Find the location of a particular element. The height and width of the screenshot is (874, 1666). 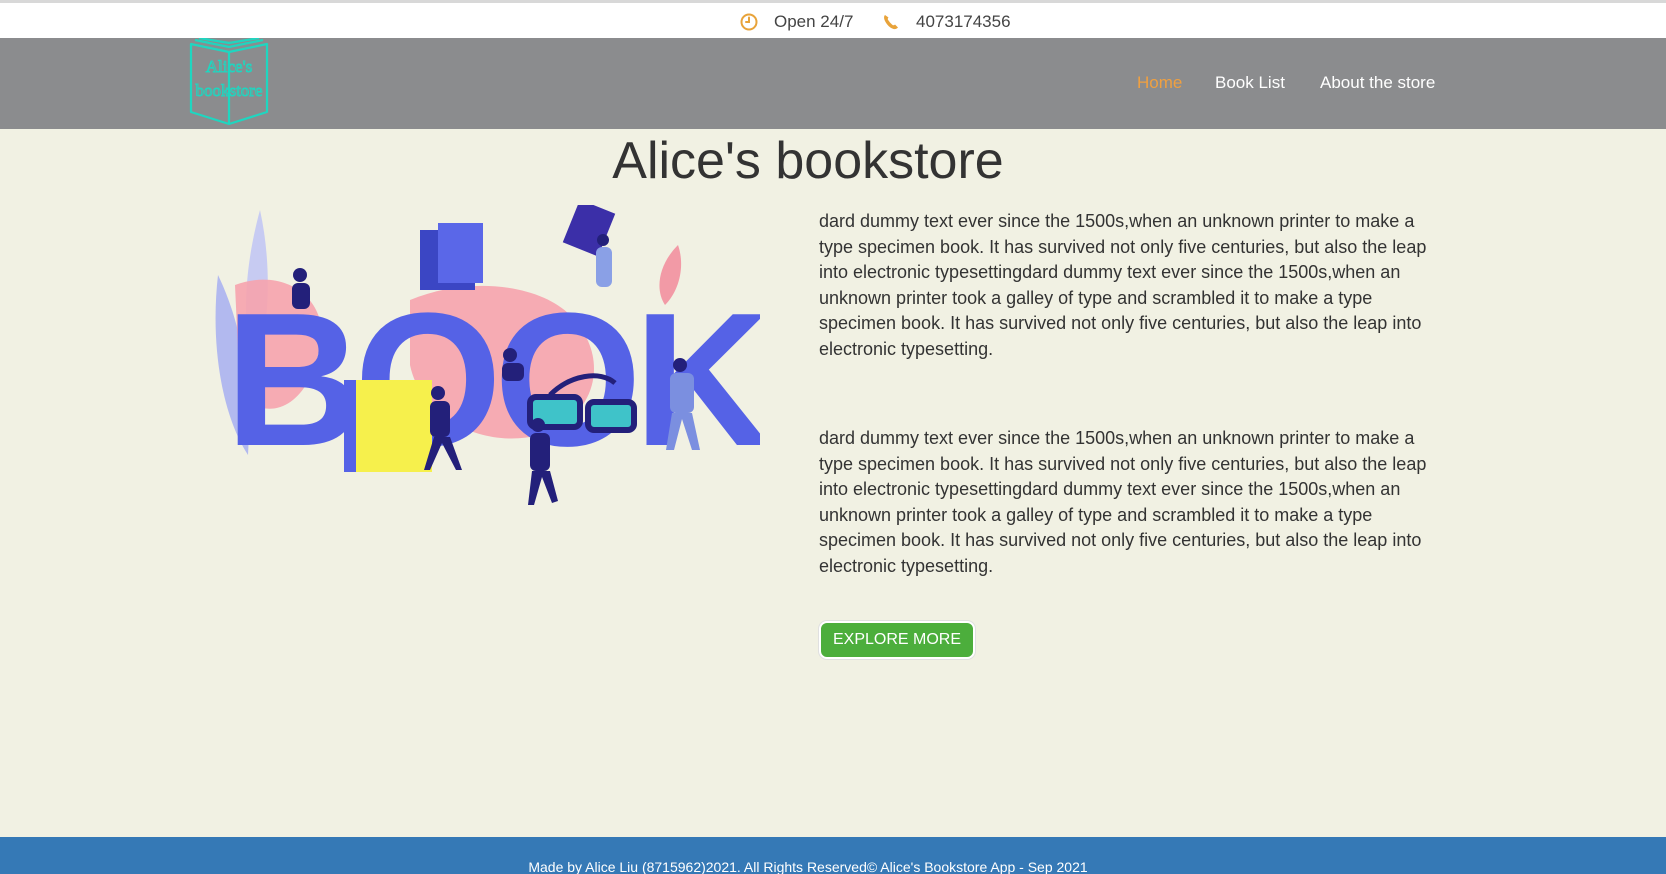

bookstore-logo: Alice's bookstore is located at coordinates (229, 83).